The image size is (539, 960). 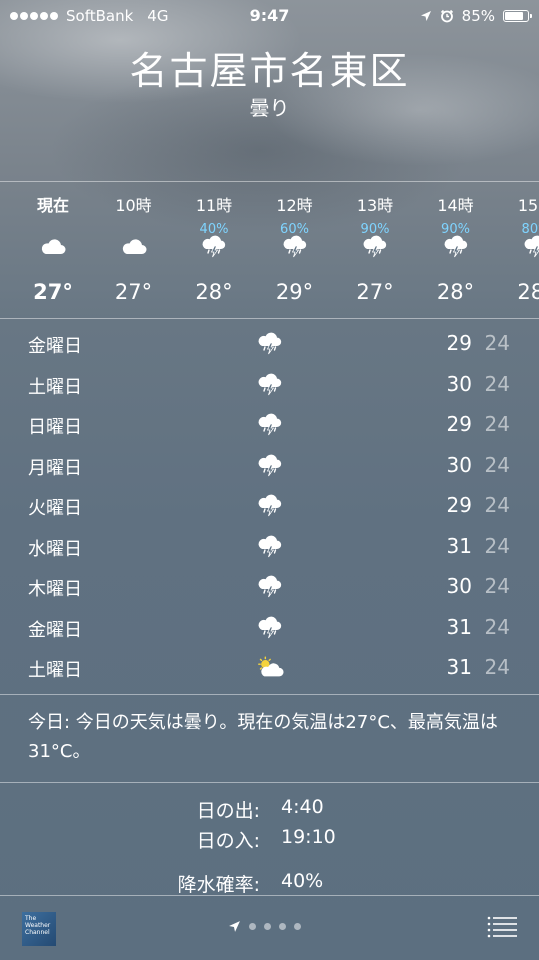 I want to click on daily-row: 土曜日 30 24, so click(x=269, y=383).